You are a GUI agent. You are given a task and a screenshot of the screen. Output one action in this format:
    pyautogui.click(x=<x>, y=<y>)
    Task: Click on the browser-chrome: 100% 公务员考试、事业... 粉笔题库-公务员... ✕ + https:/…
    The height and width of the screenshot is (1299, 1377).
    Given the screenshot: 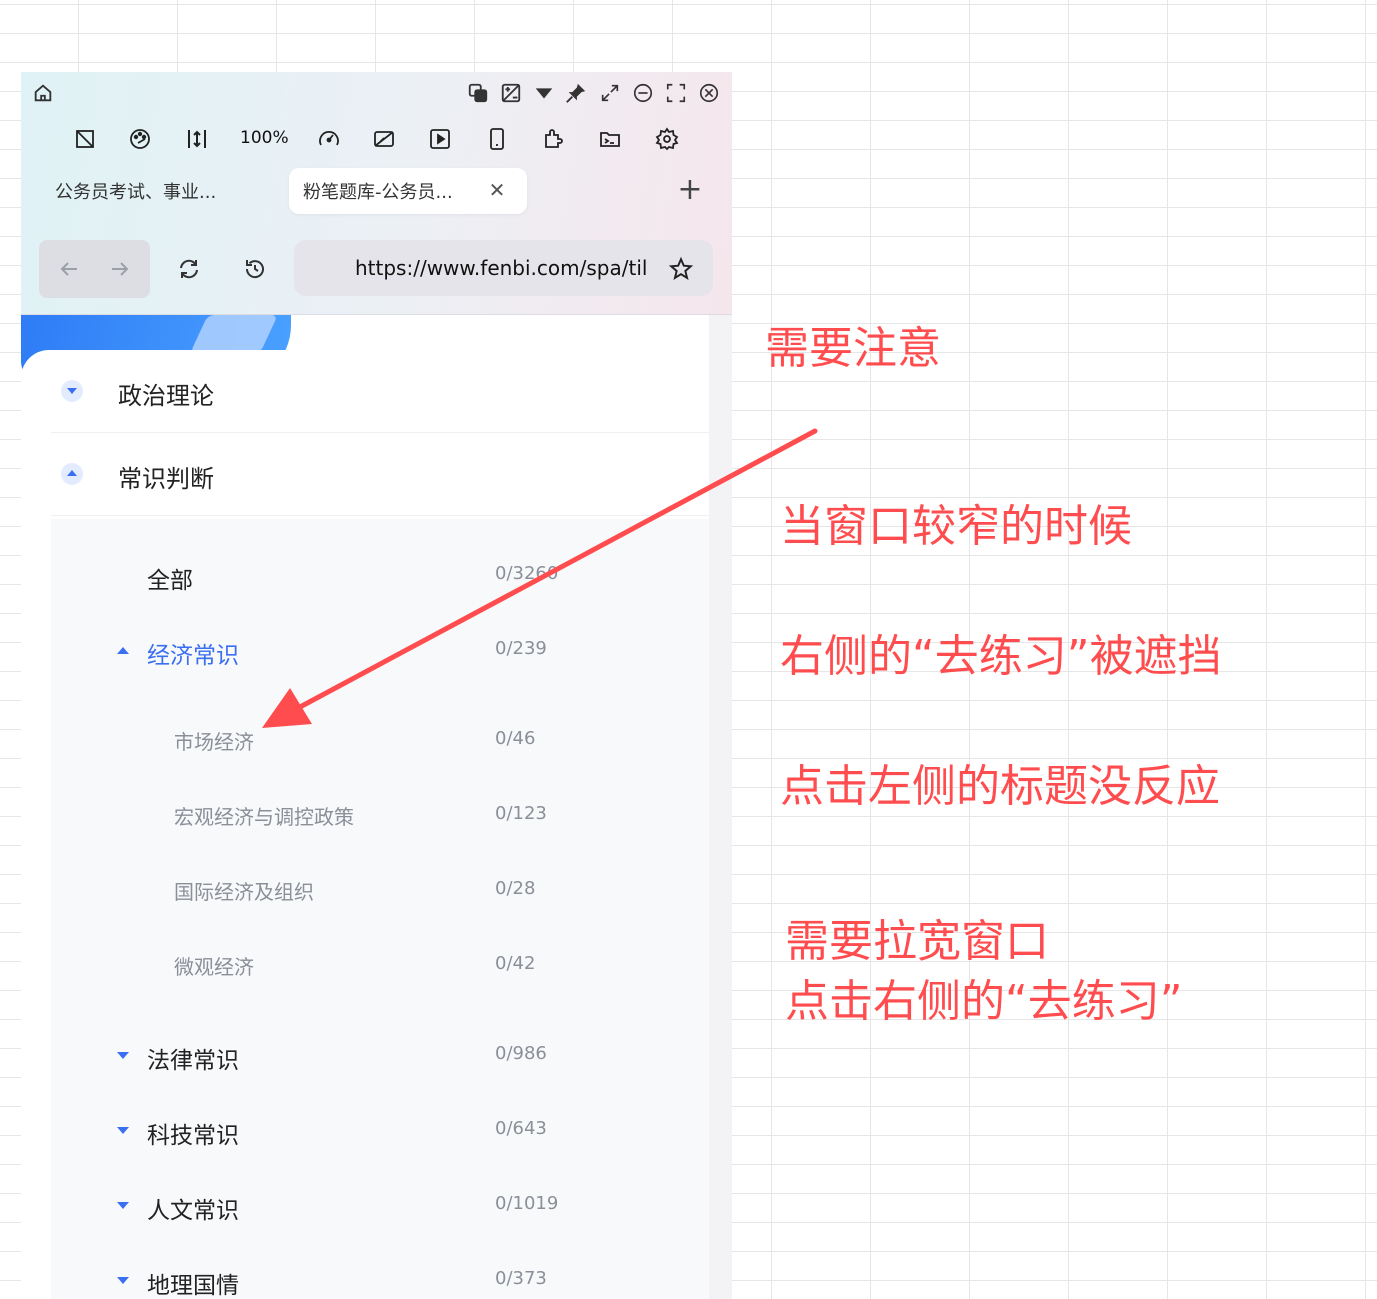 What is the action you would take?
    pyautogui.click(x=376, y=193)
    